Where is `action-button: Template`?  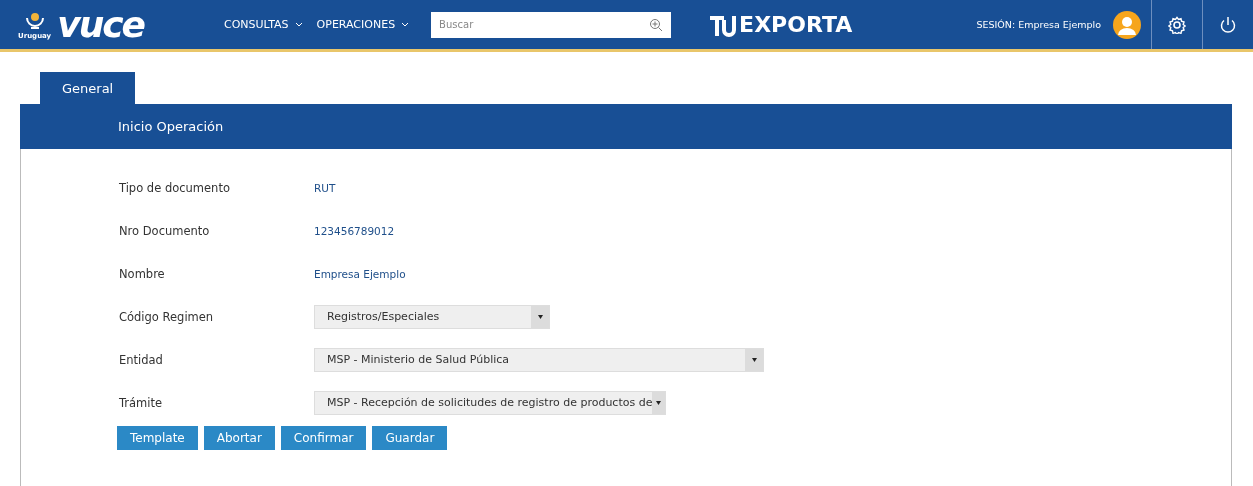
action-button: Template is located at coordinates (157, 438).